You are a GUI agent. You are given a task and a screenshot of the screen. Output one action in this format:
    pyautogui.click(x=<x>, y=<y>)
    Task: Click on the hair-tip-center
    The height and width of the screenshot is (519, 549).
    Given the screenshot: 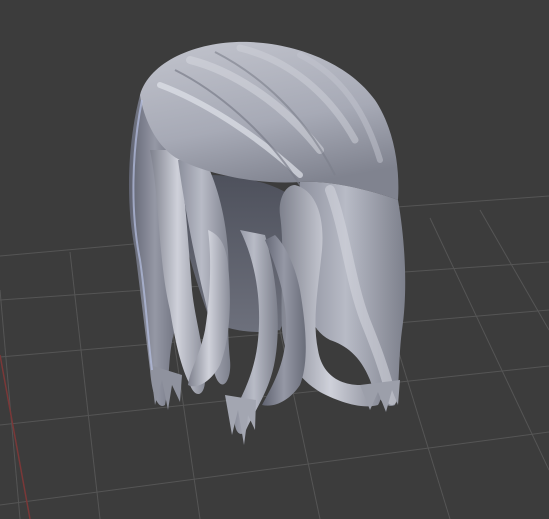 What is the action you would take?
    pyautogui.click(x=240, y=420)
    